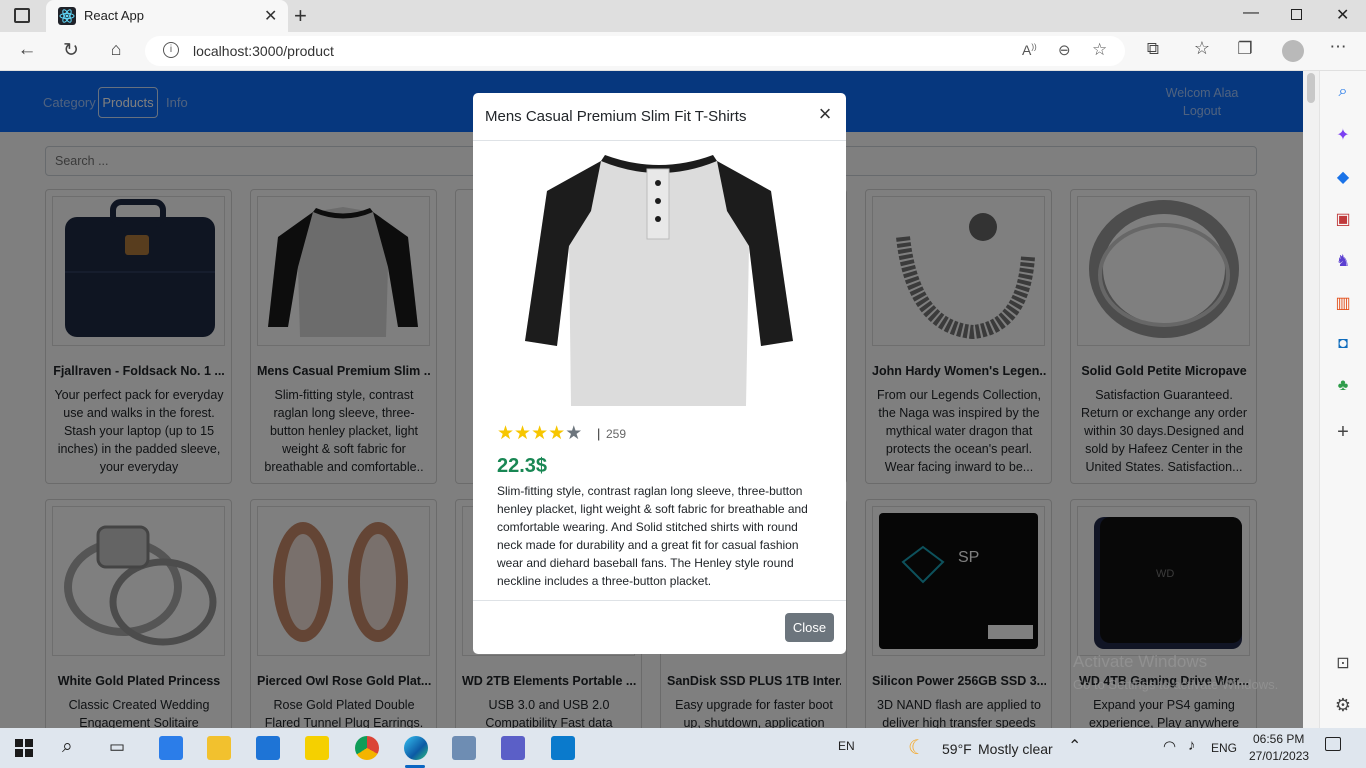 The height and width of the screenshot is (768, 1366). I want to click on close-button: Close, so click(809, 627).